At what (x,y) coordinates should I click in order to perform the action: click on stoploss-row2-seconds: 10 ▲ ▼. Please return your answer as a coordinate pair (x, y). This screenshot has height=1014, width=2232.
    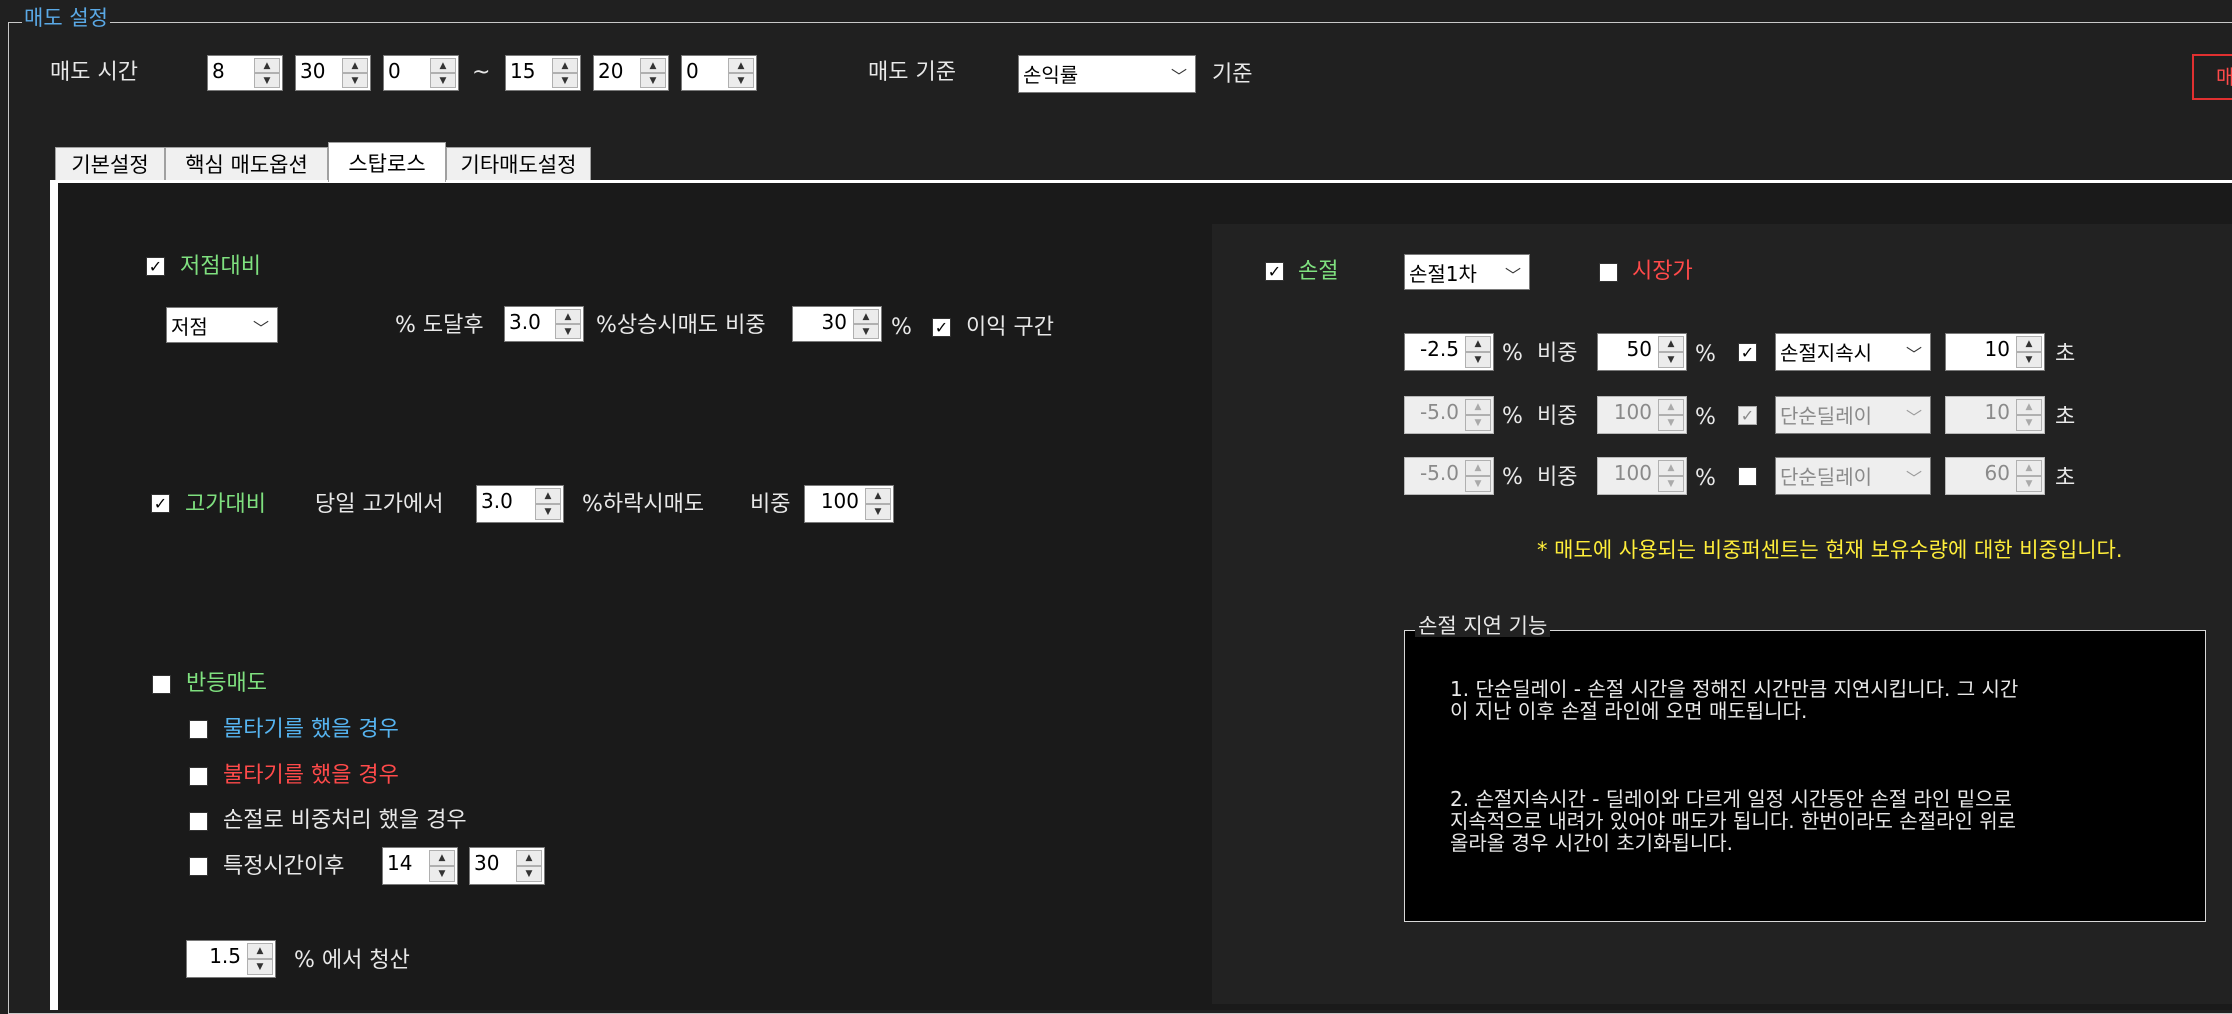
    Looking at the image, I should click on (1995, 415).